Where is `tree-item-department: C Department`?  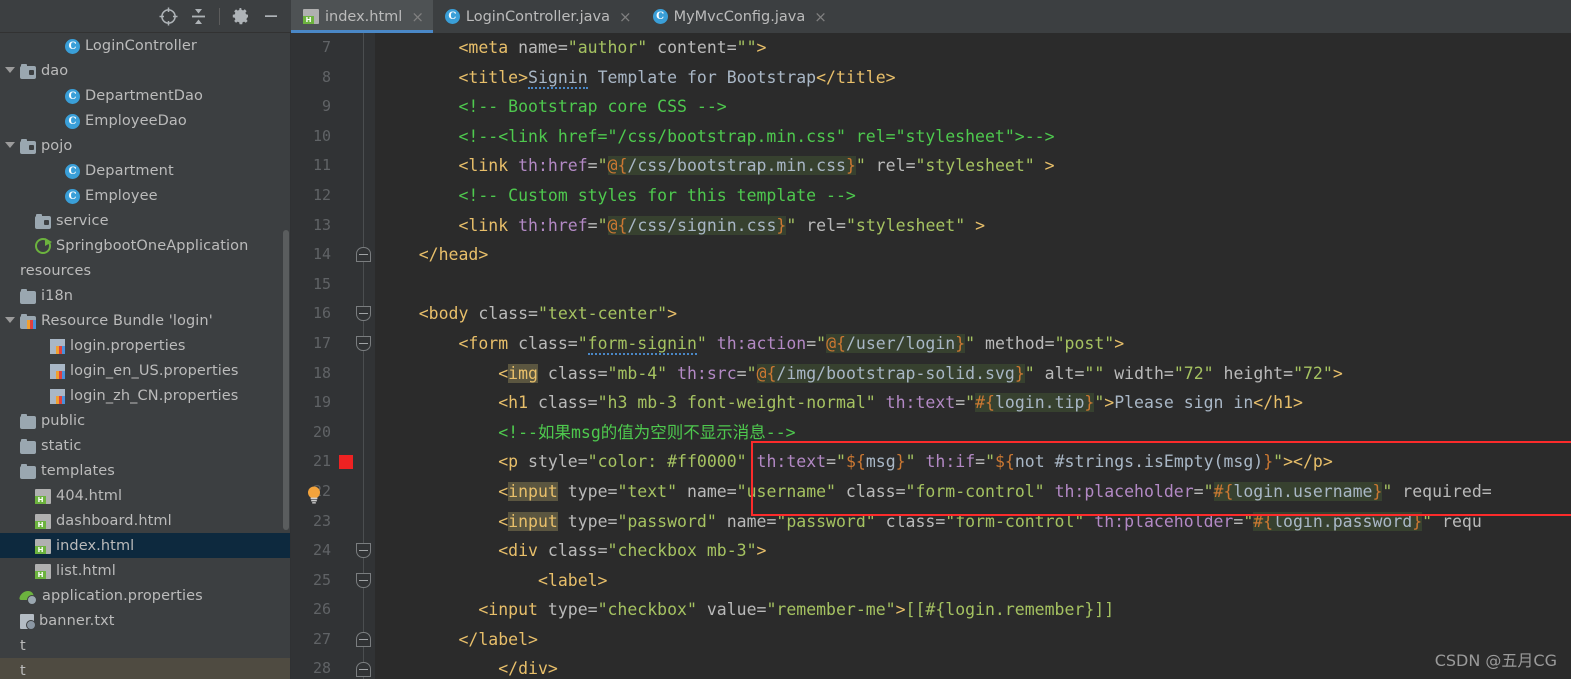
tree-item-department: C Department is located at coordinates (145, 170).